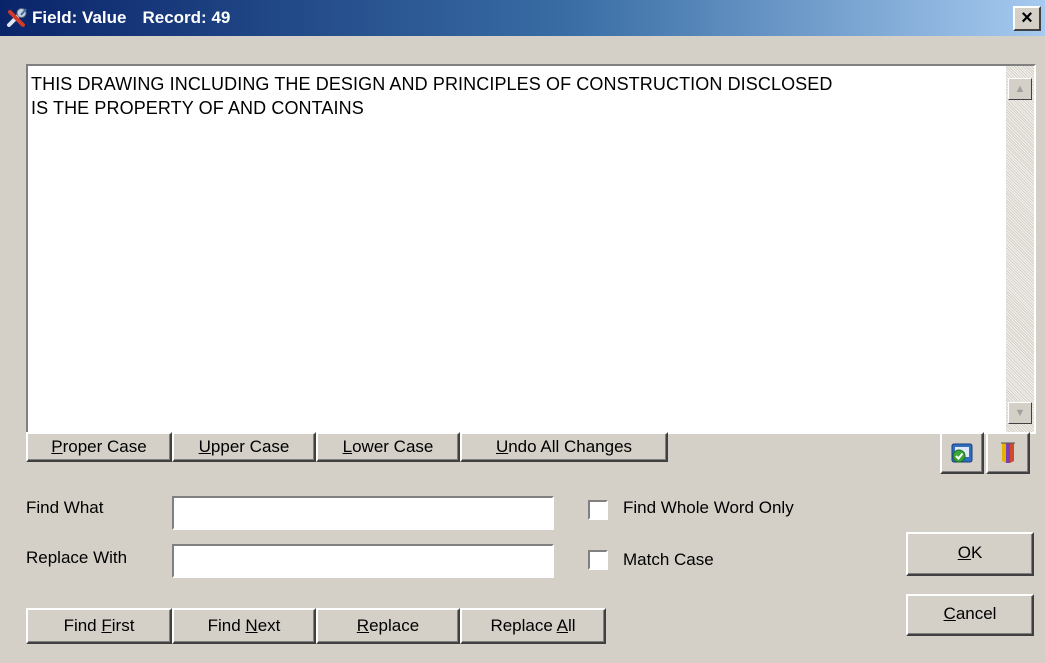 The height and width of the screenshot is (663, 1045). I want to click on find-what-label: Find What, so click(65, 507).